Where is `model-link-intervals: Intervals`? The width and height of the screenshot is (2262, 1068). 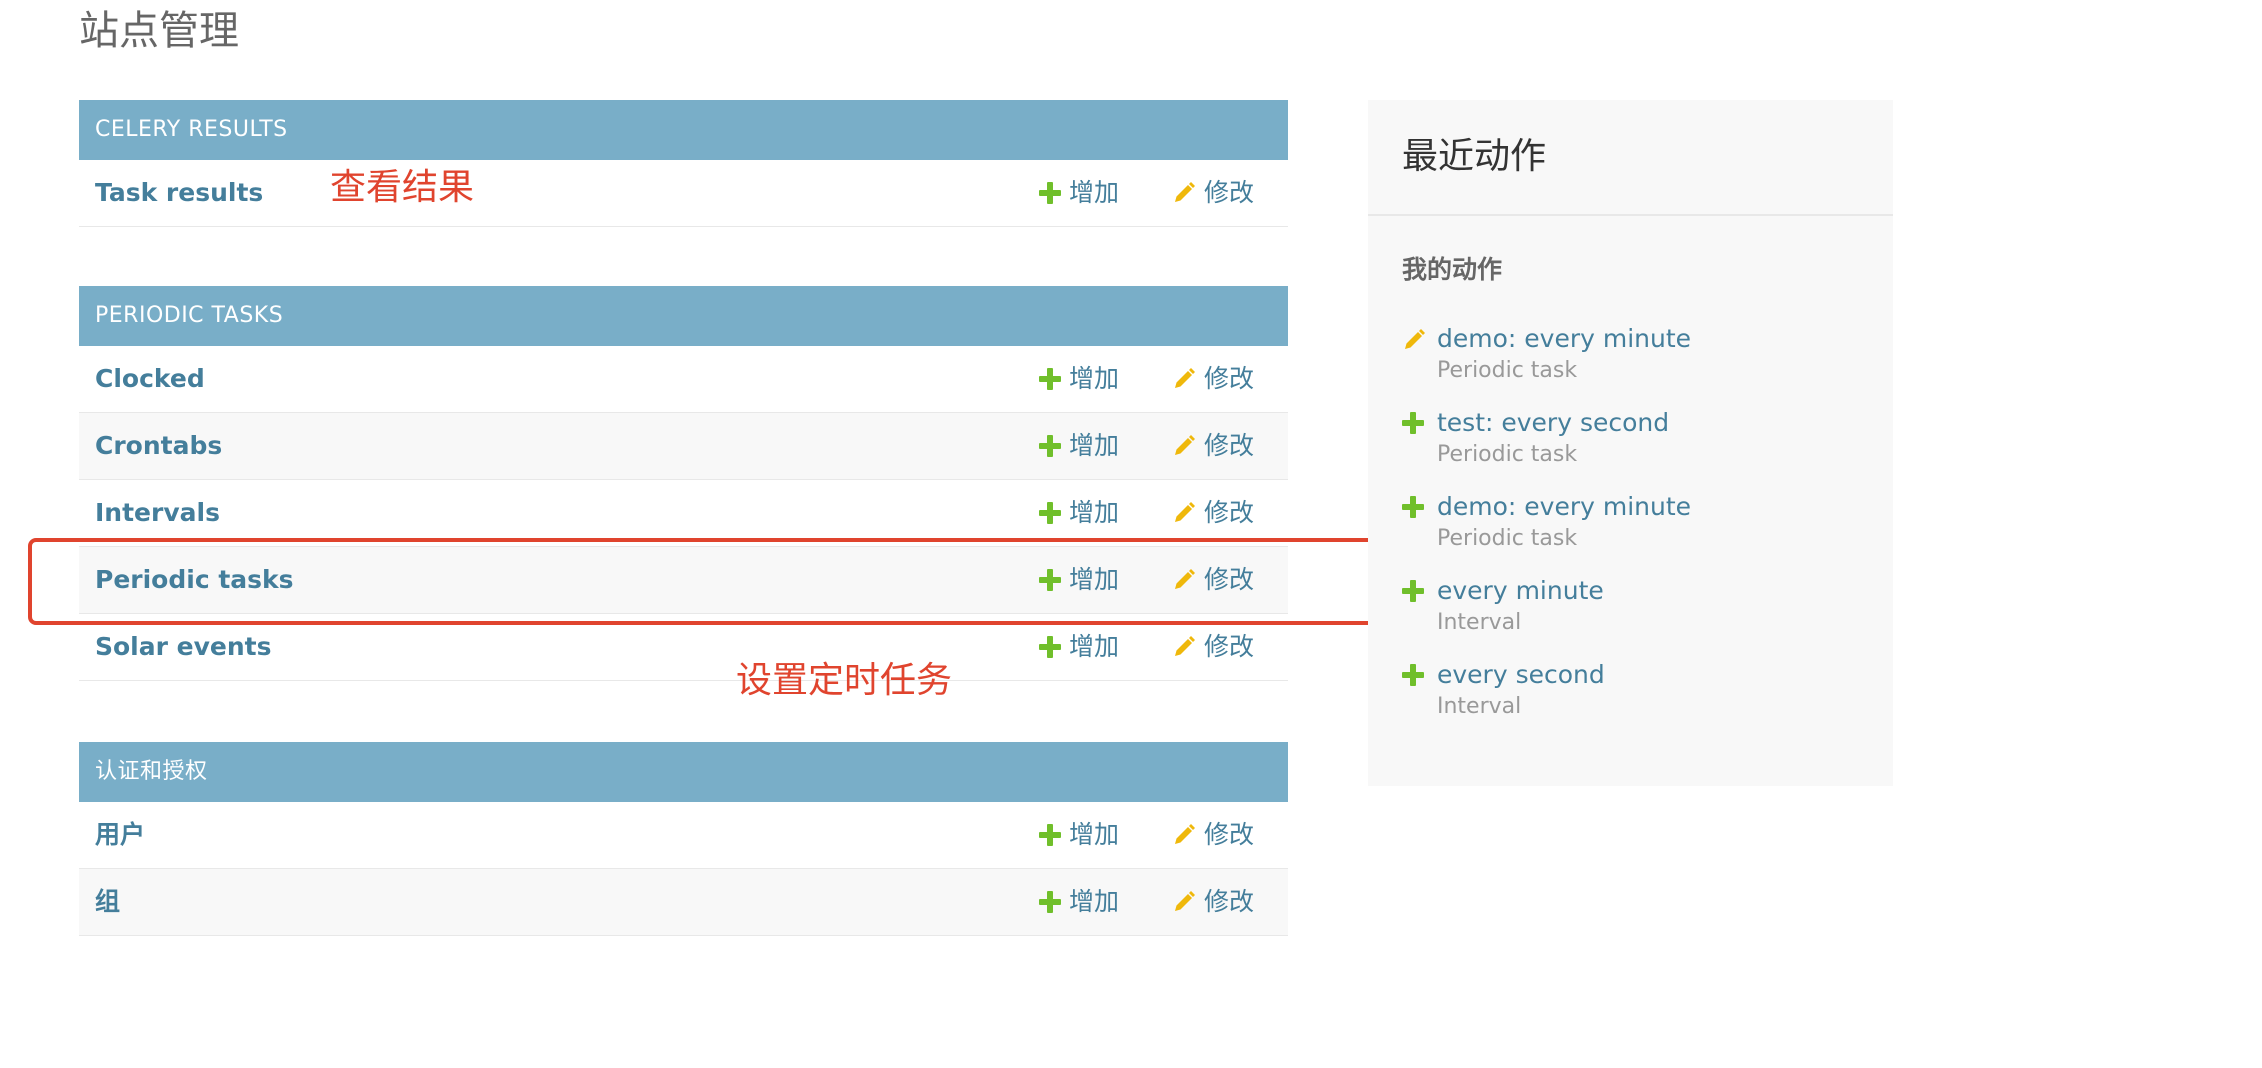
model-link-intervals: Intervals is located at coordinates (157, 513).